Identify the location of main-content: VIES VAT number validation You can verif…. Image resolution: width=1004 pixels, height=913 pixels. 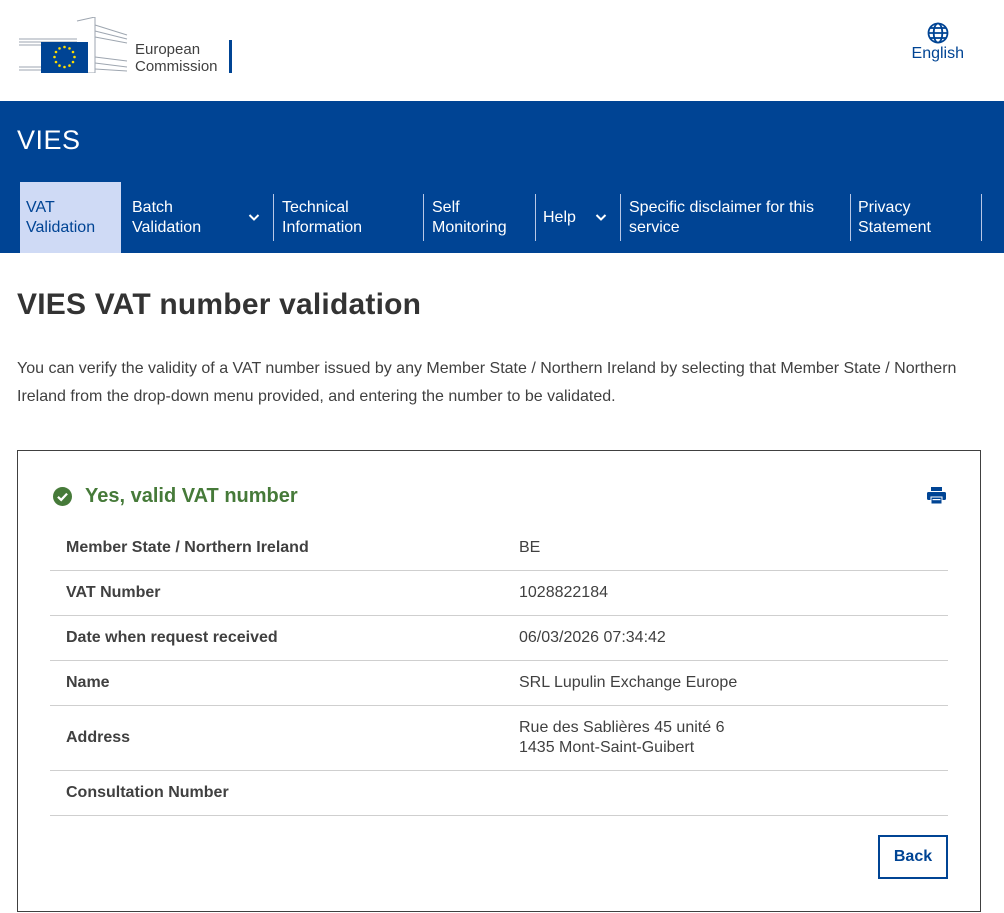
(502, 349).